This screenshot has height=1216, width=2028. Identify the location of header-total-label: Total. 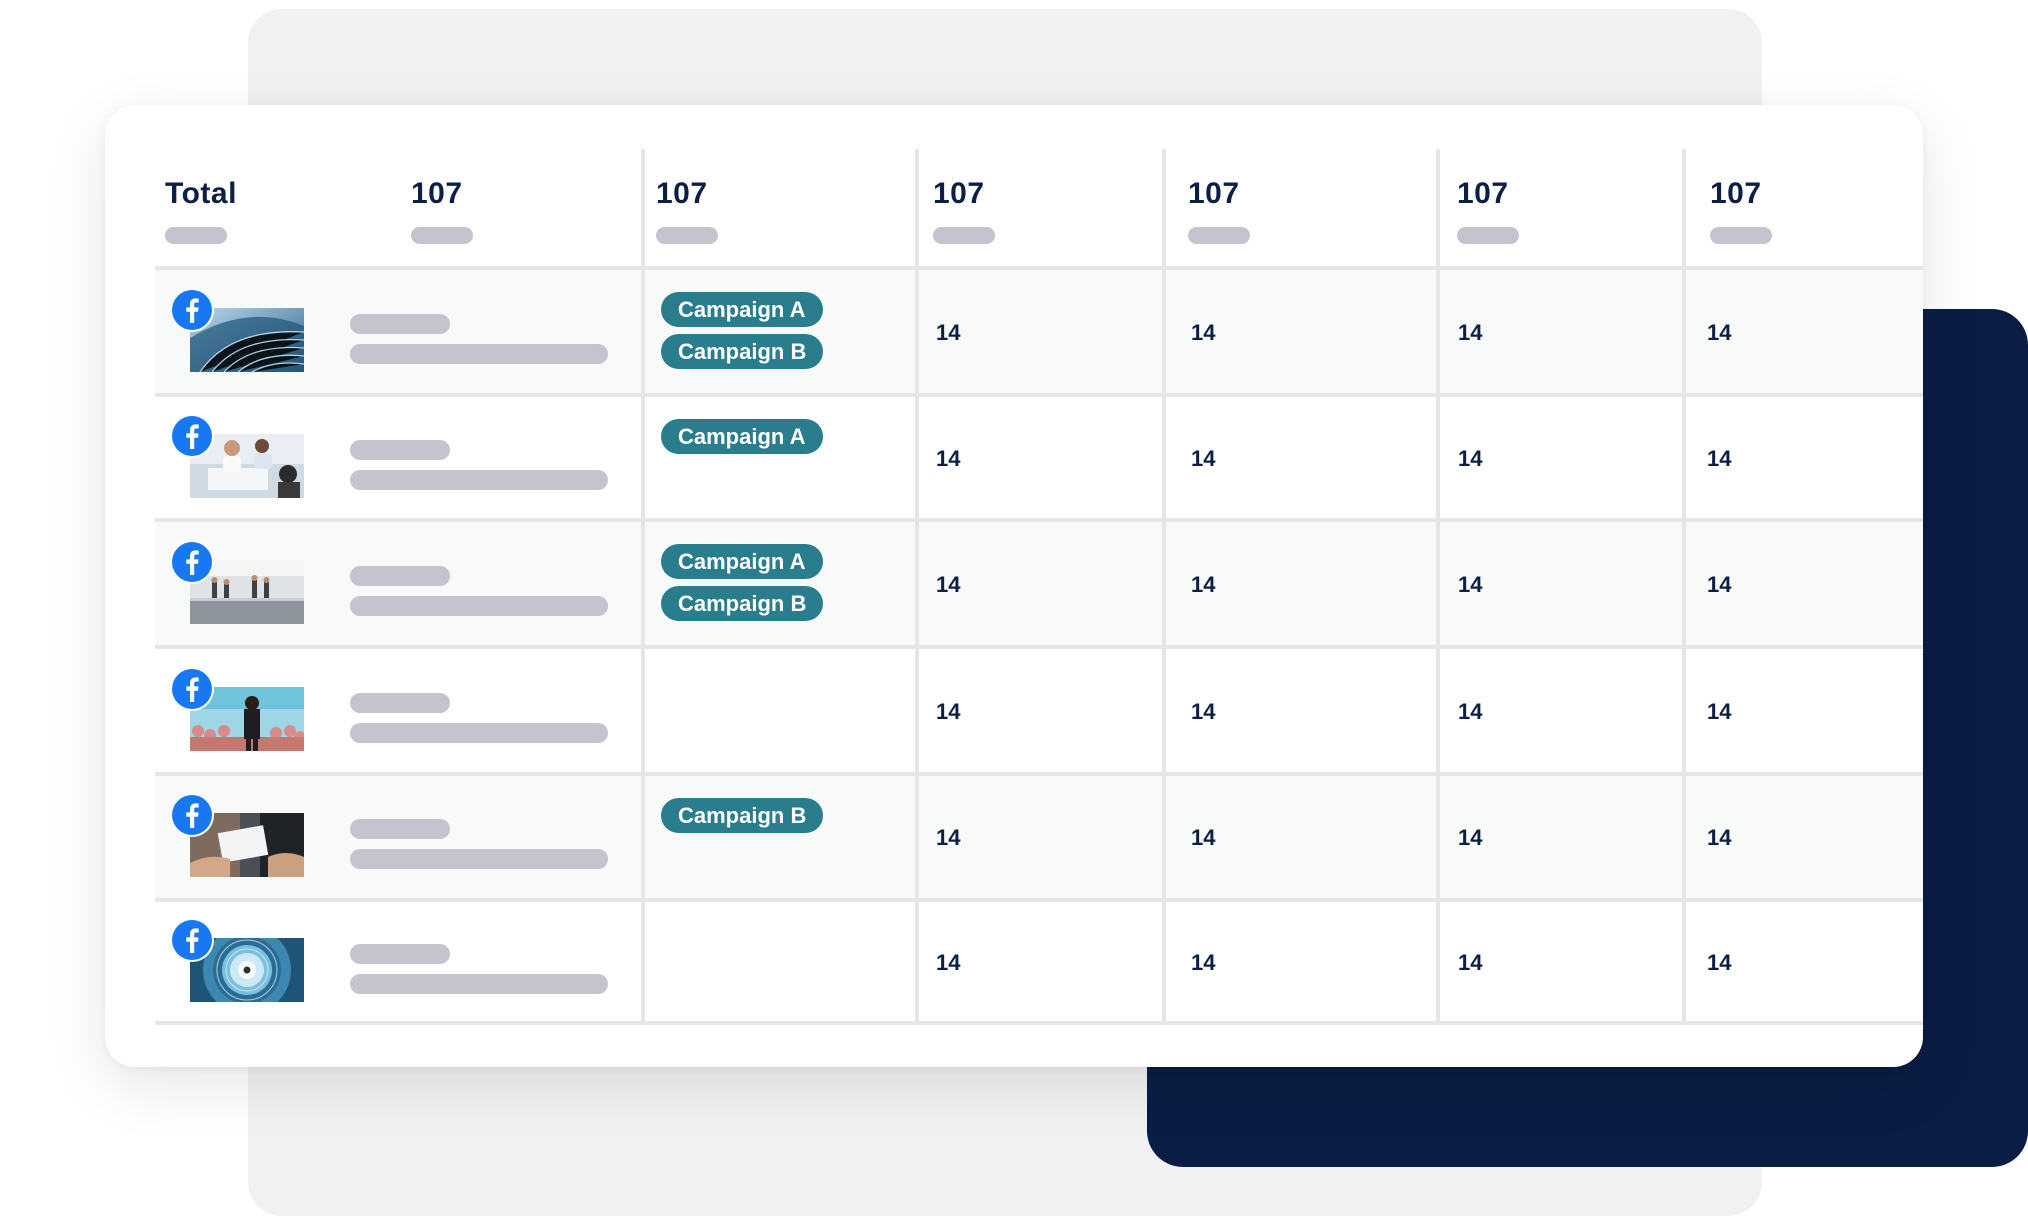
(201, 193).